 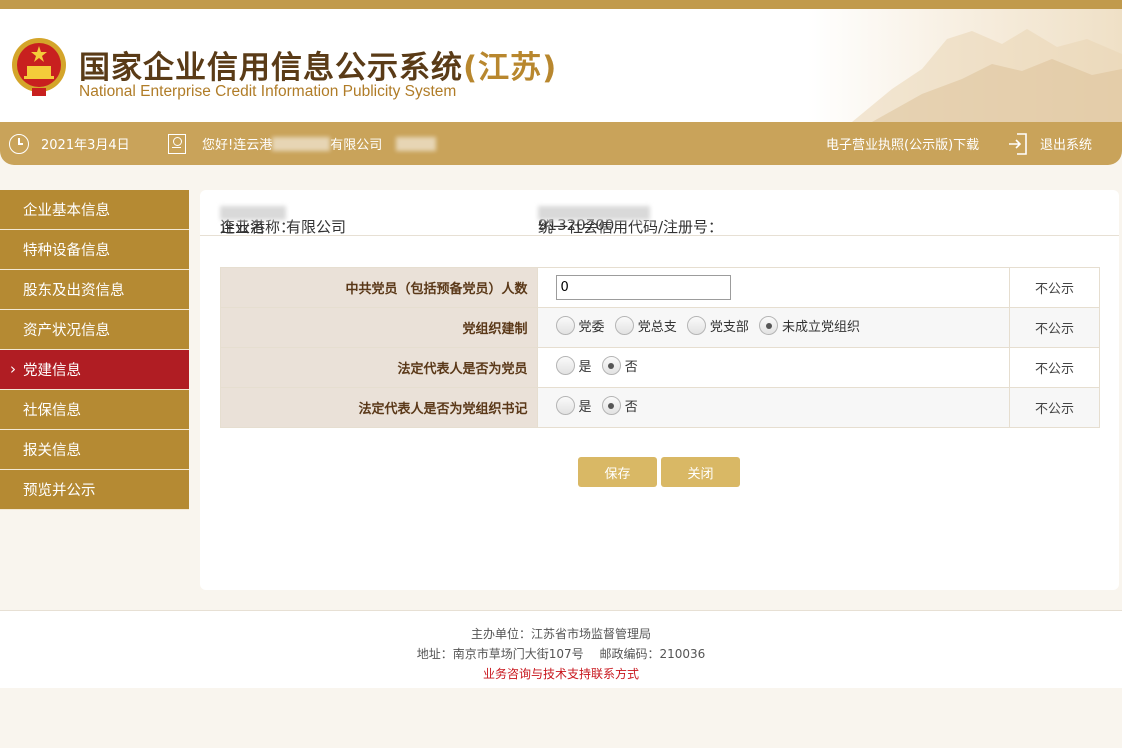 What do you see at coordinates (52, 451) in the screenshot?
I see `sidebar-item-label: 报关信息` at bounding box center [52, 451].